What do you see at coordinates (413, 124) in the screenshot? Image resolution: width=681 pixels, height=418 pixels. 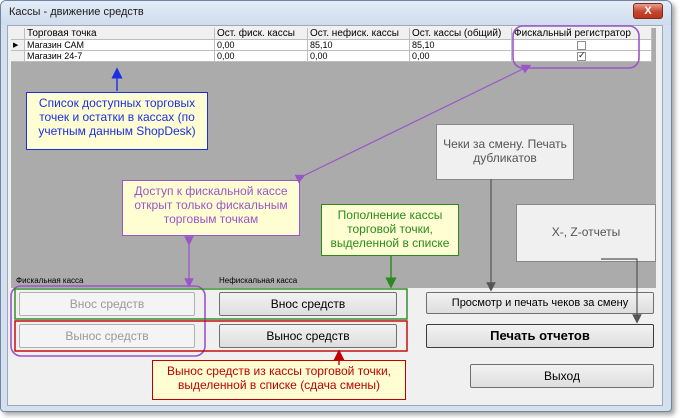 I see `arrow-to-registrar` at bounding box center [413, 124].